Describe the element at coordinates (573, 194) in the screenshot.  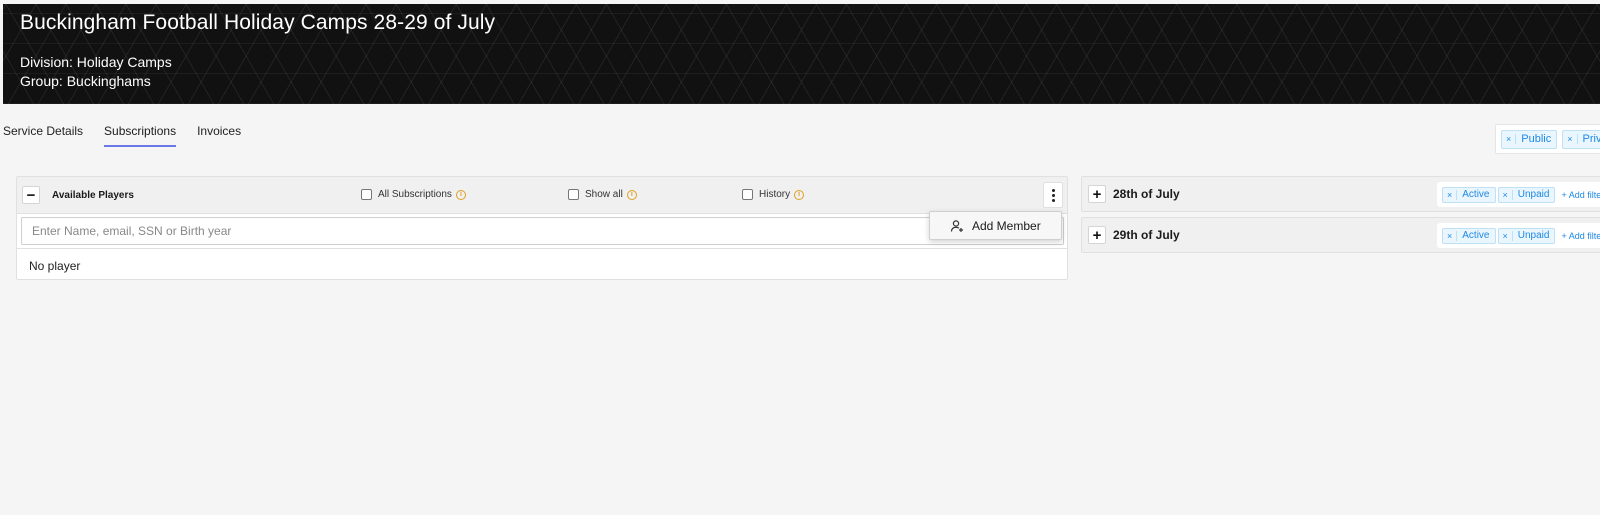
I see `show-all-checkbox` at that location.